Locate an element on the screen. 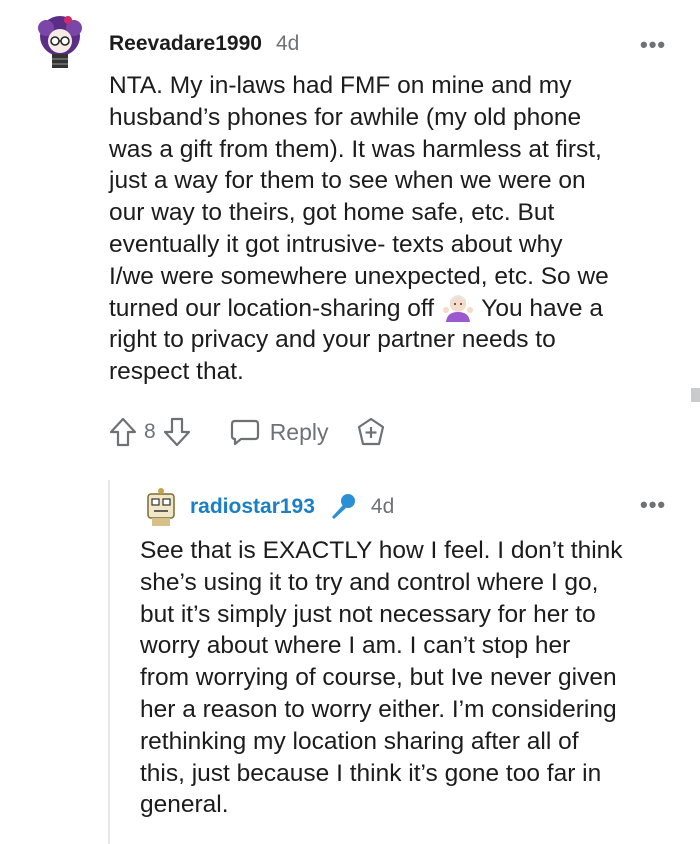 Image resolution: width=700 pixels, height=844 pixels. award-button is located at coordinates (371, 432).